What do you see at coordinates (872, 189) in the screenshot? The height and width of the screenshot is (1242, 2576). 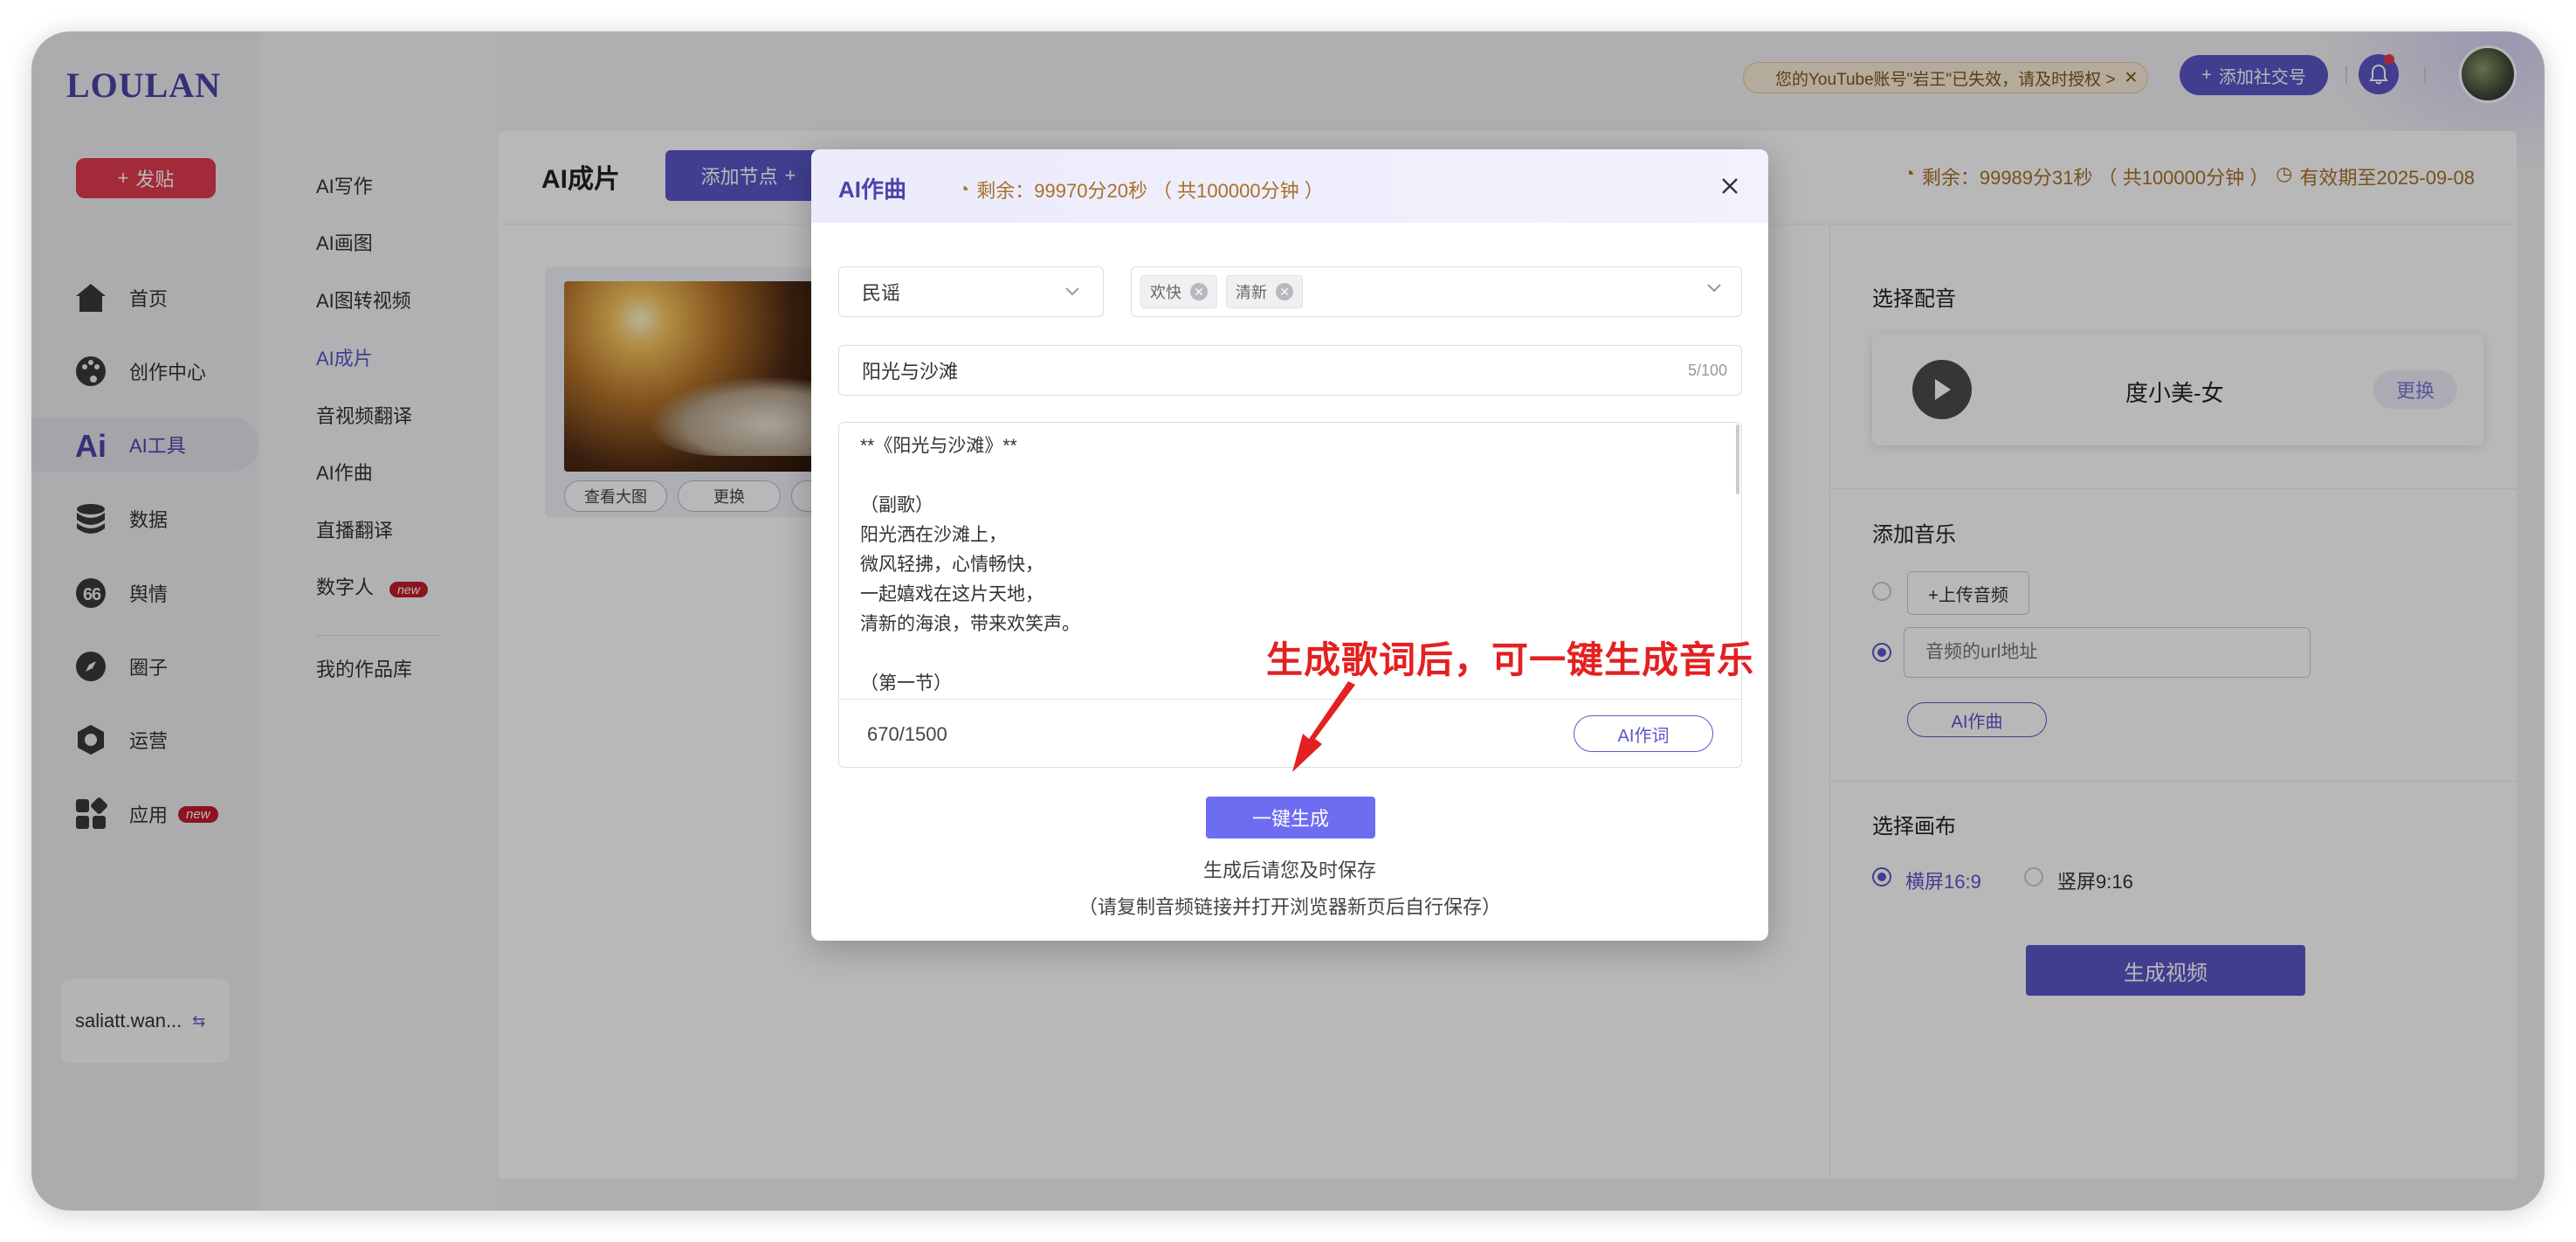 I see `dialog-title: AI作曲` at bounding box center [872, 189].